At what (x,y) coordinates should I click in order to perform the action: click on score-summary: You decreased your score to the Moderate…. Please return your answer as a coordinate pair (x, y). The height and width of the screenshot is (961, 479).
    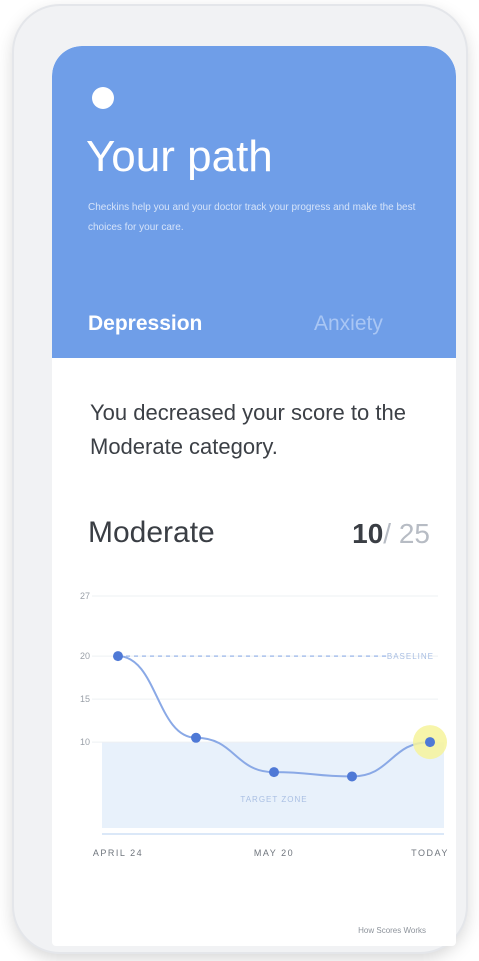
    Looking at the image, I should click on (248, 429).